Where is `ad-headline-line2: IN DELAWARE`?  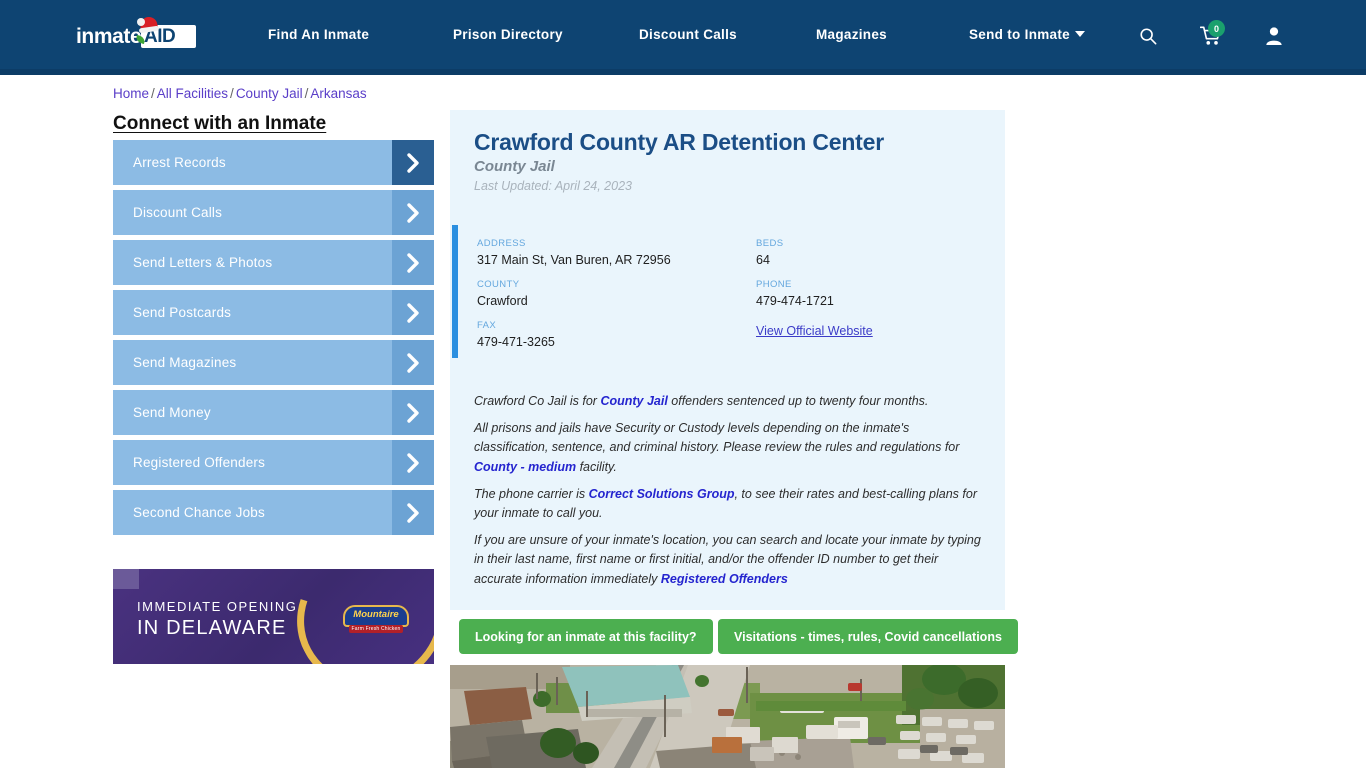 ad-headline-line2: IN DELAWARE is located at coordinates (212, 628).